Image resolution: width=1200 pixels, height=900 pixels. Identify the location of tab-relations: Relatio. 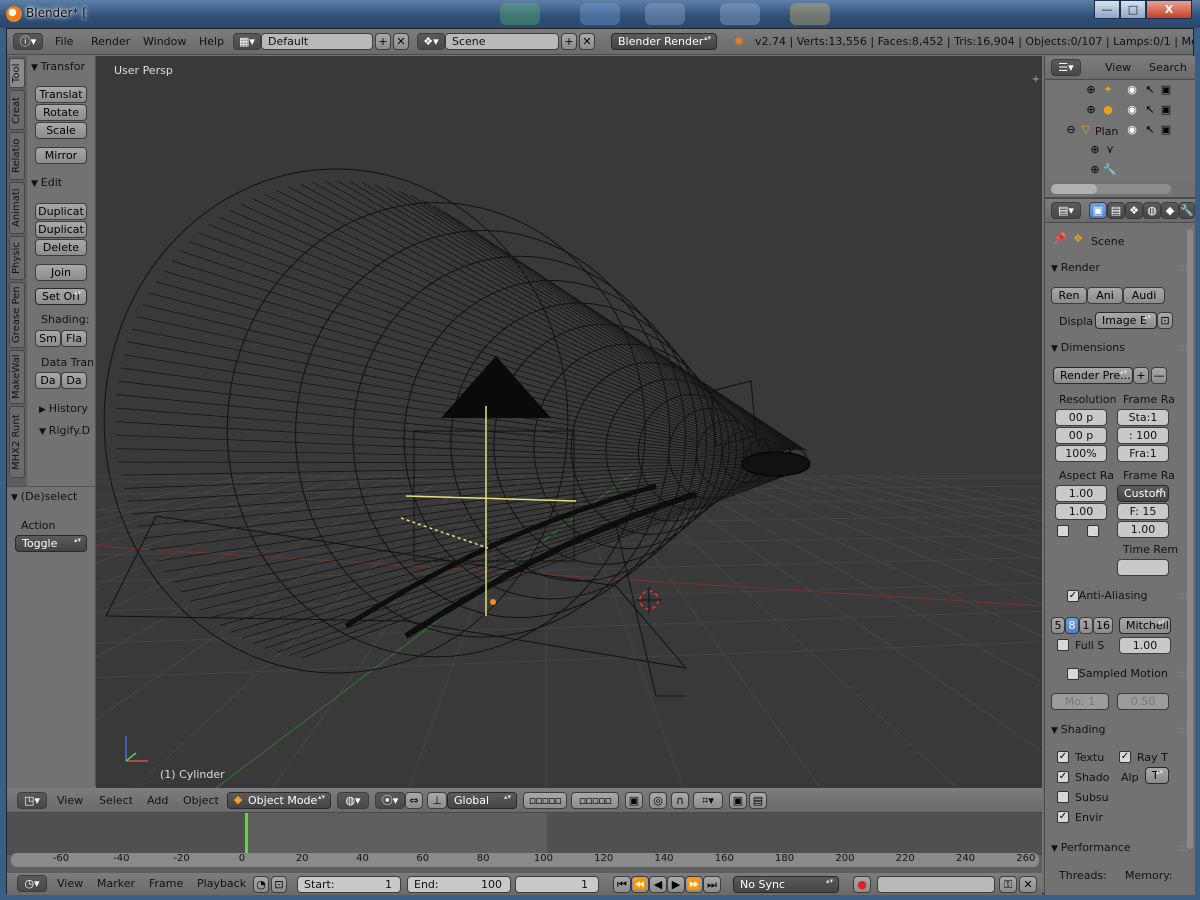
(17, 156).